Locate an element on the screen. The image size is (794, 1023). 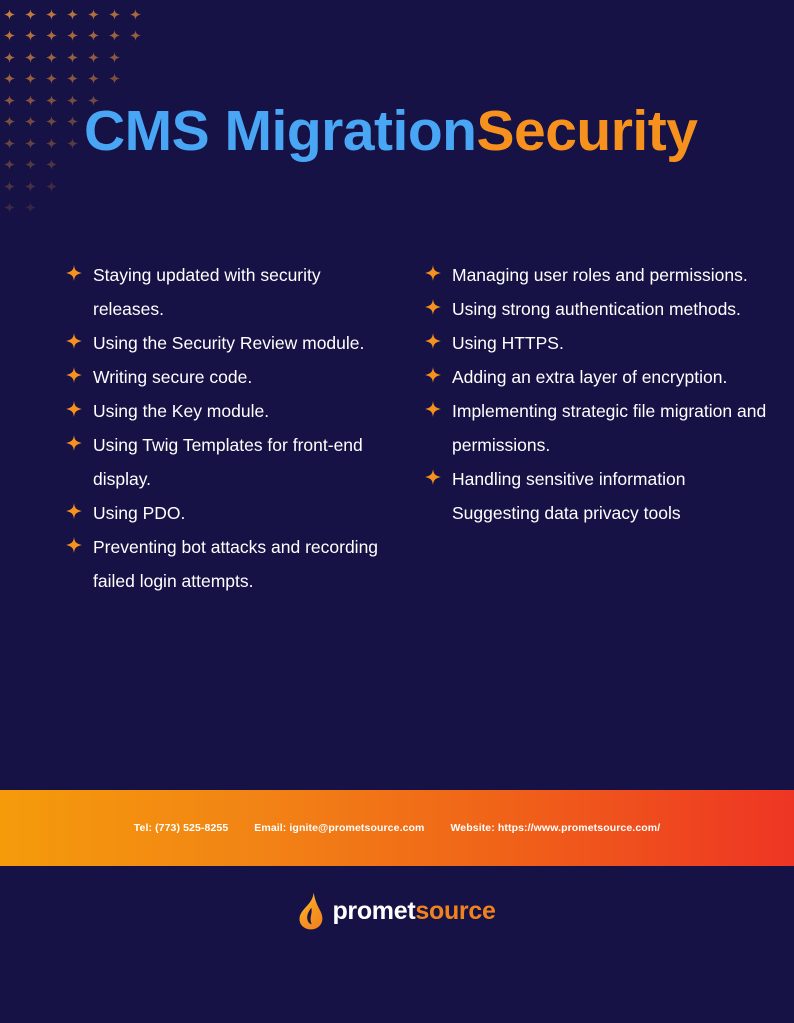
checklist-item-label: Staying updated with security releases. is located at coordinates (207, 292).